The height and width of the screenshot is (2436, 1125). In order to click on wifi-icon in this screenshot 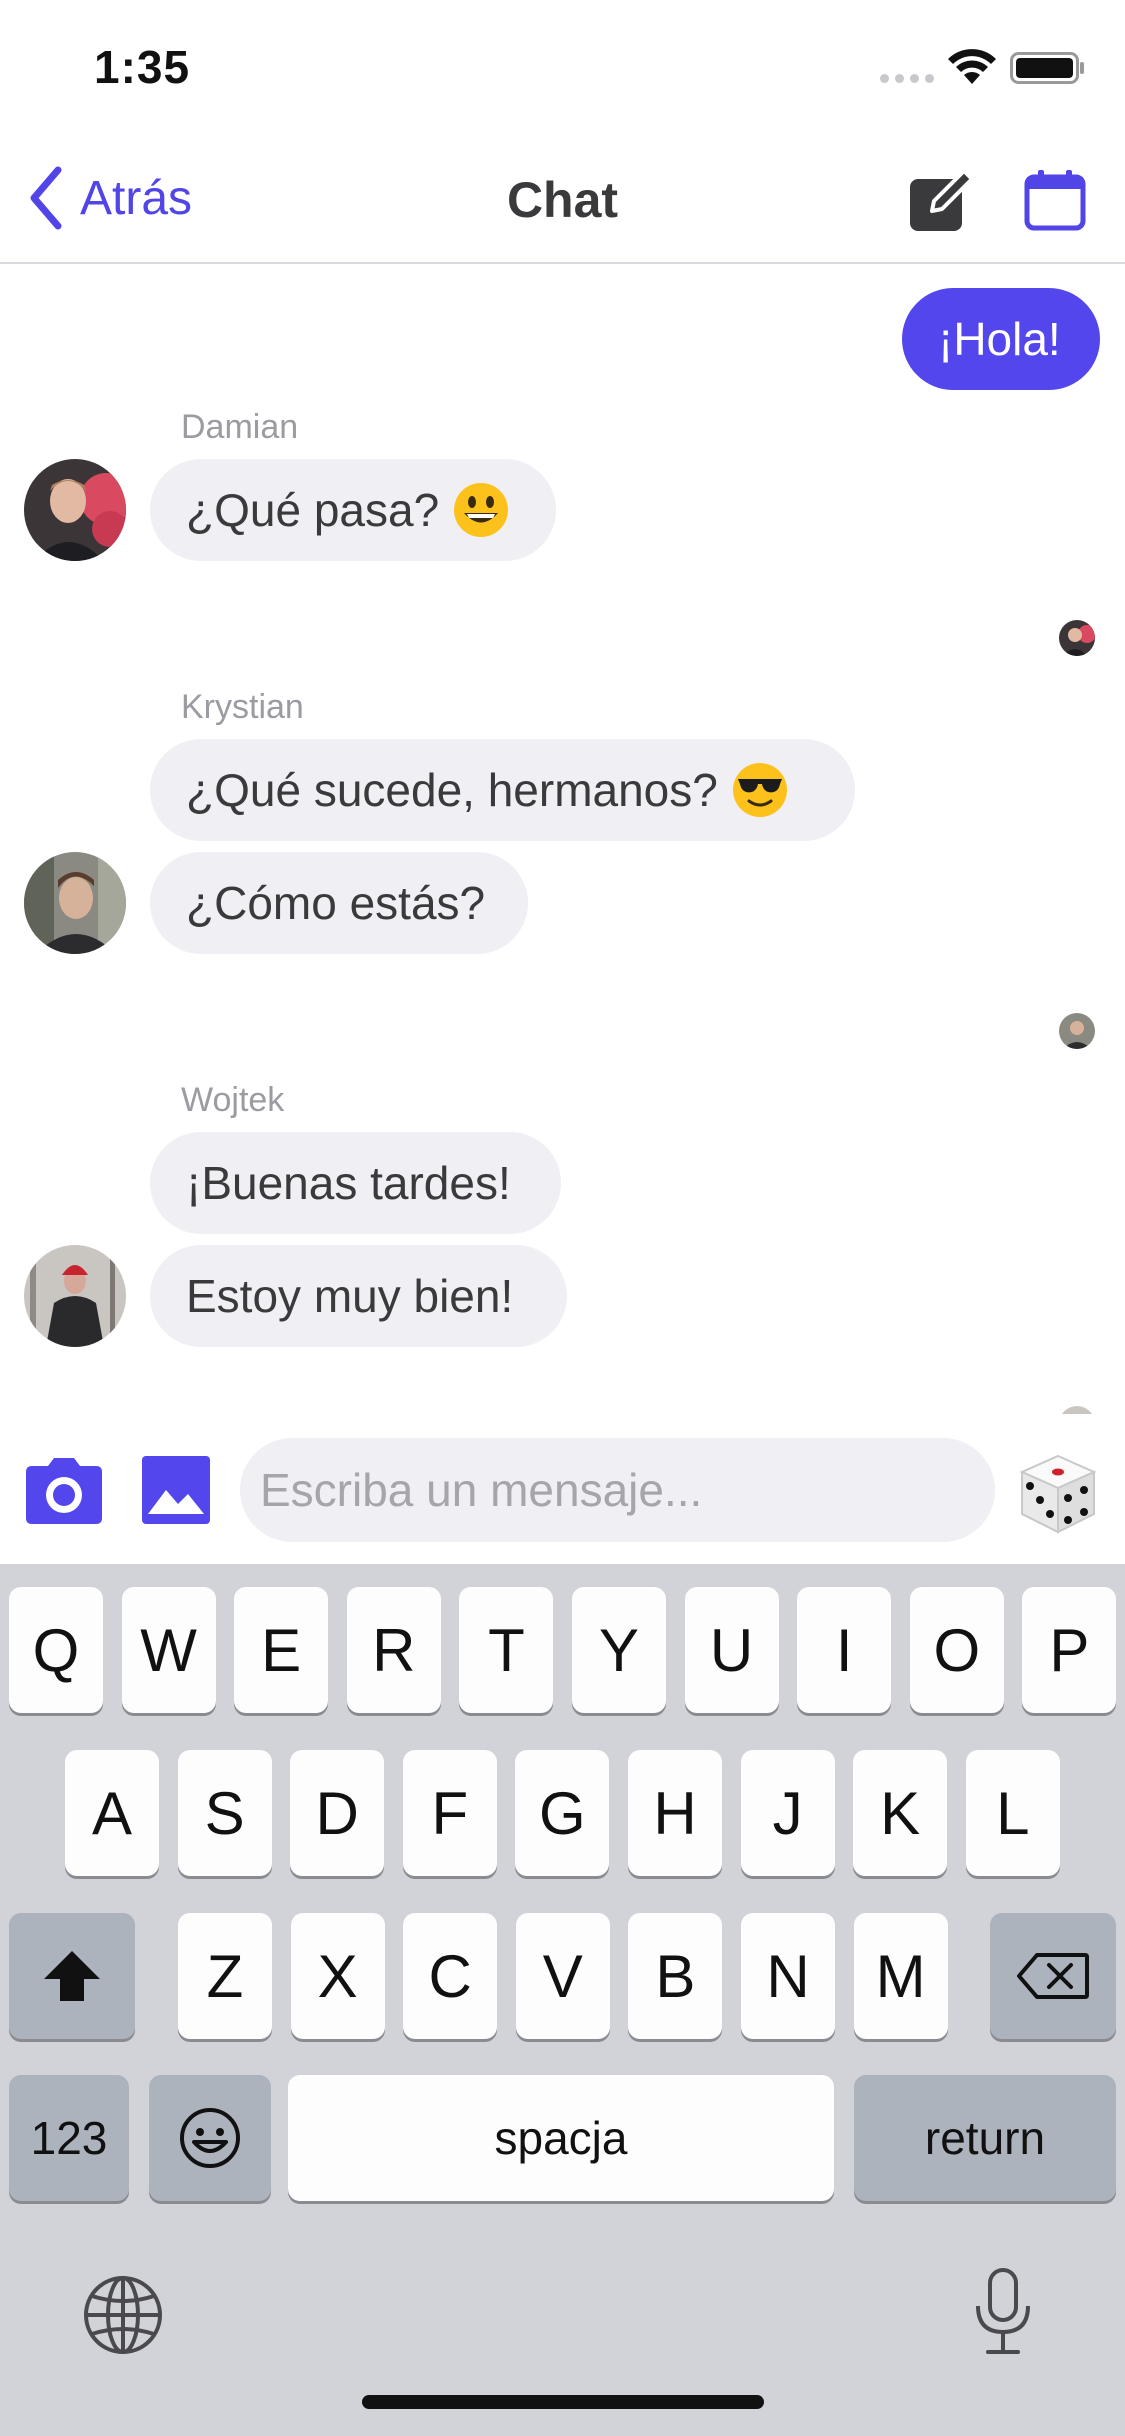, I will do `click(972, 66)`.